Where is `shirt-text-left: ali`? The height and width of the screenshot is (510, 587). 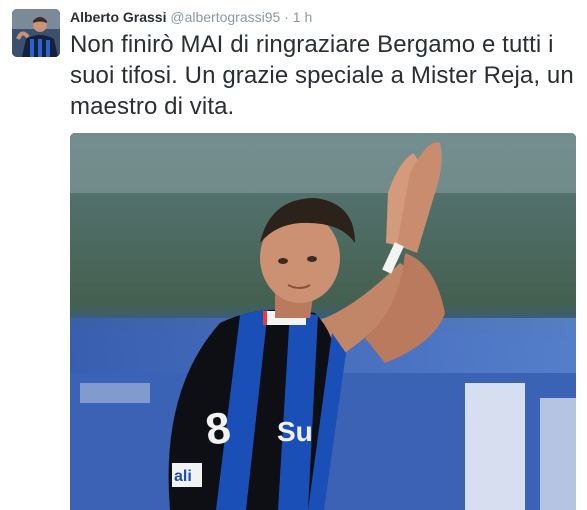 shirt-text-left: ali is located at coordinates (183, 476).